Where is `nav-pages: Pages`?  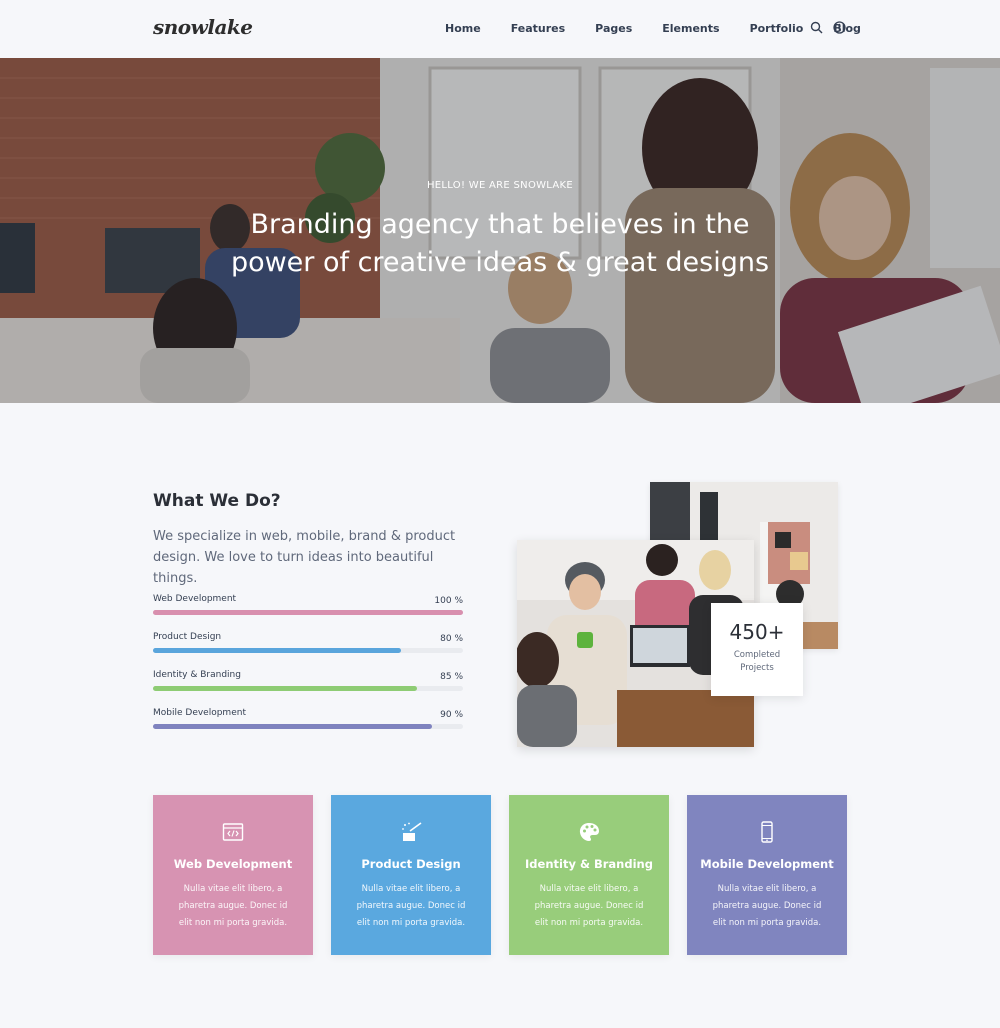
nav-pages: Pages is located at coordinates (613, 28).